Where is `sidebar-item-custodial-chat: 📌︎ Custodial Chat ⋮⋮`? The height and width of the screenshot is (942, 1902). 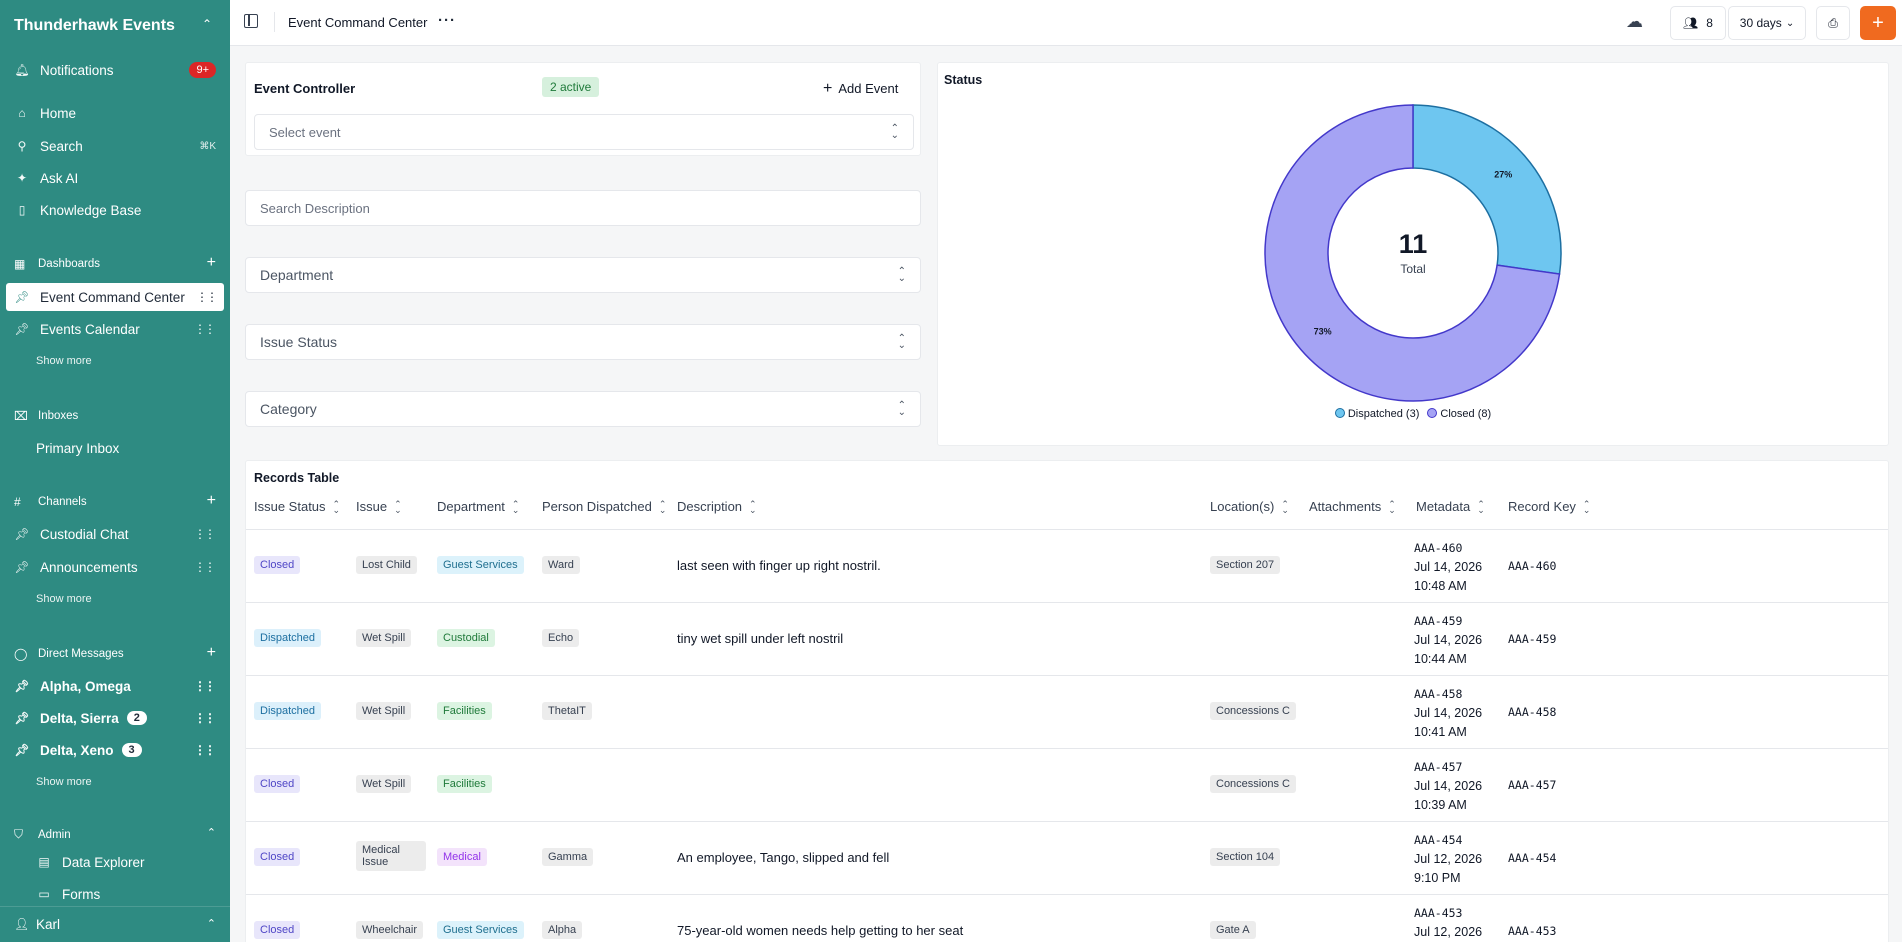
sidebar-item-custodial-chat: 📌︎ Custodial Chat ⋮⋮ is located at coordinates (115, 534).